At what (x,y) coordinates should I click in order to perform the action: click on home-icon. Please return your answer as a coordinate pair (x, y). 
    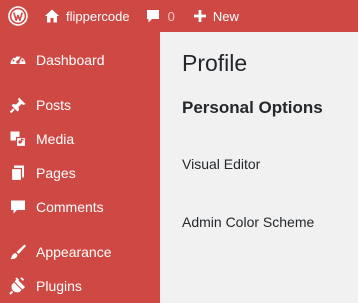
    Looking at the image, I should click on (52, 16).